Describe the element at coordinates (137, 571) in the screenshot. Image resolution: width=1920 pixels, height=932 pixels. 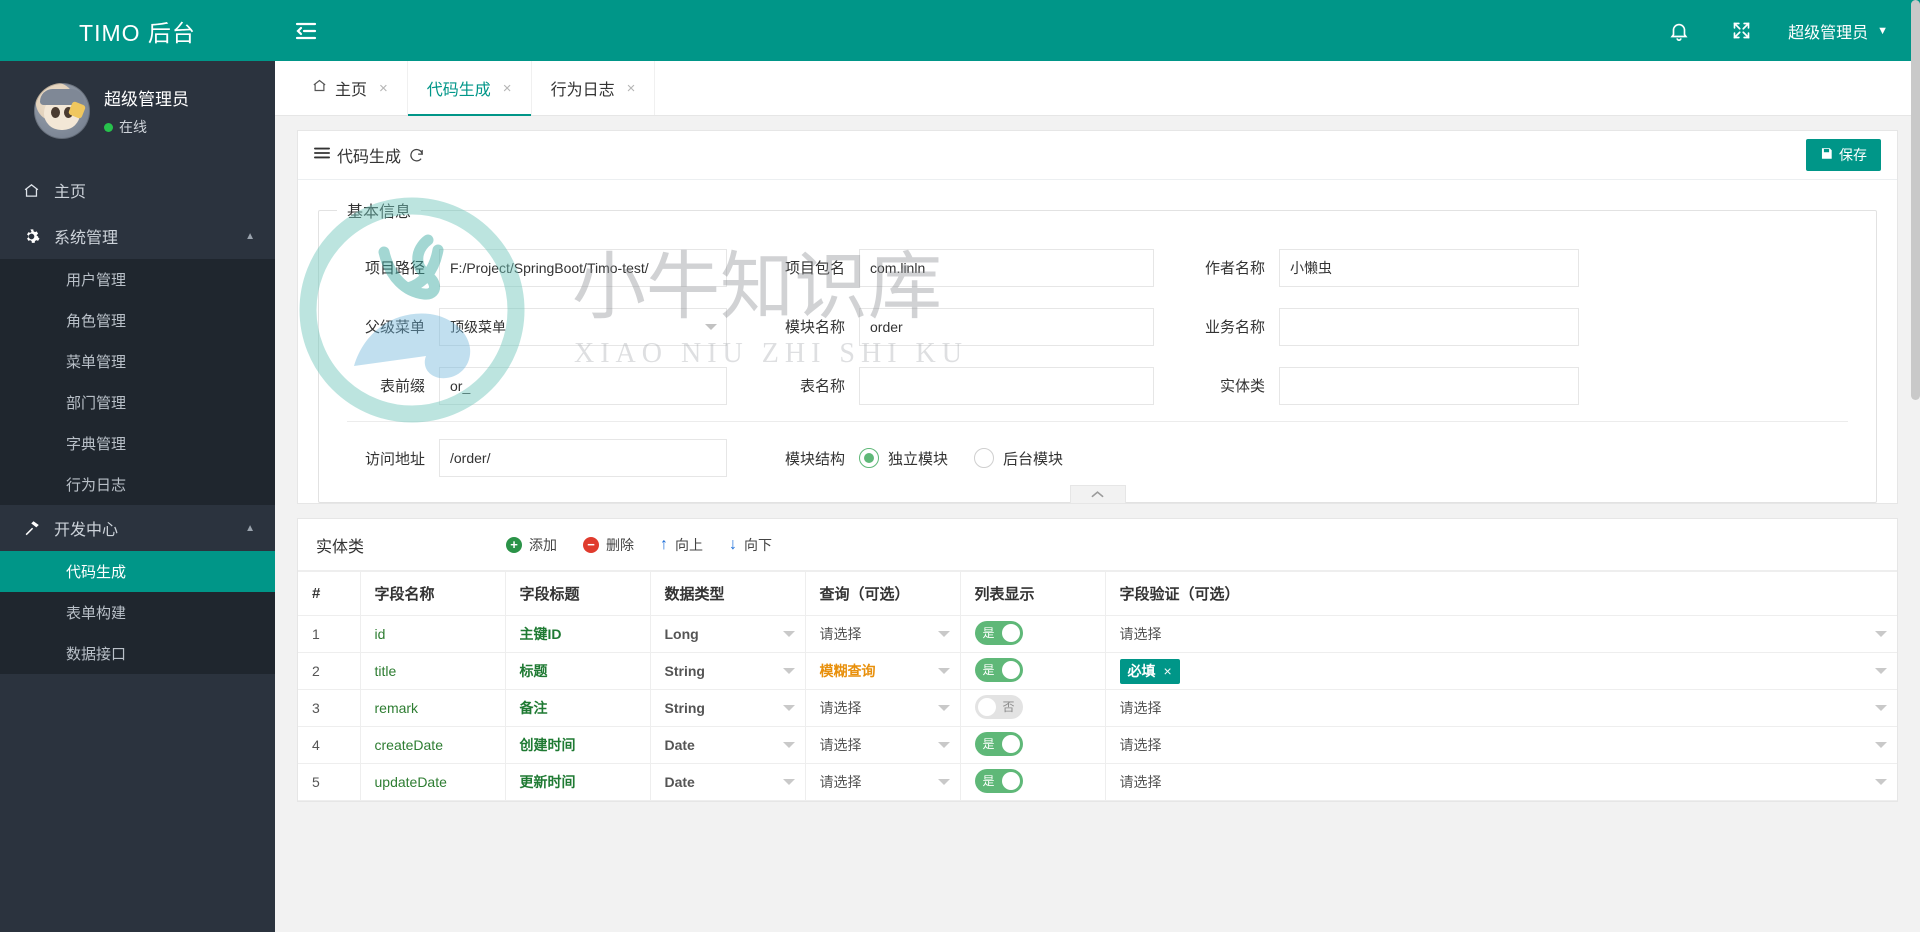
I see `sidebar-item-code-generate: 代码生成` at that location.